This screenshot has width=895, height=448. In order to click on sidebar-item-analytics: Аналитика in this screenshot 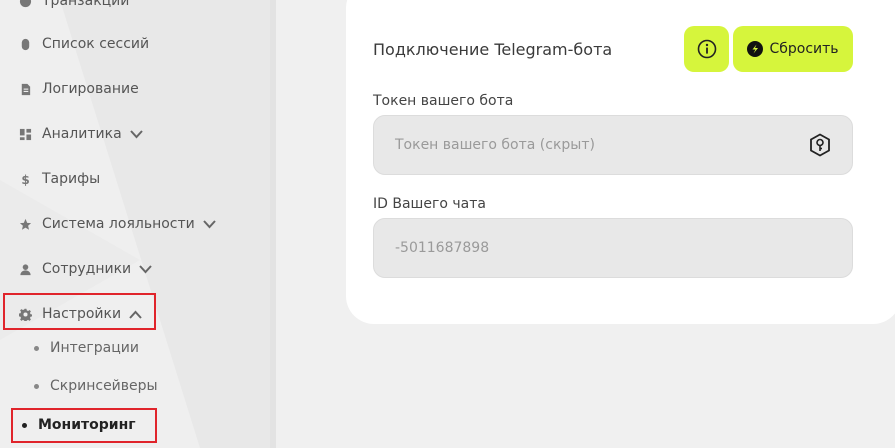, I will do `click(81, 134)`.